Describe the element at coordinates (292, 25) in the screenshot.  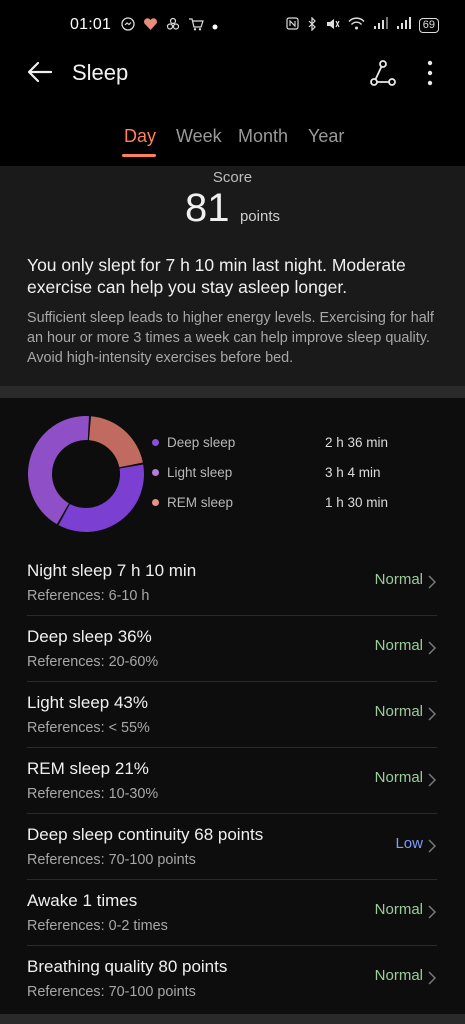
I see `nfc-icon` at that location.